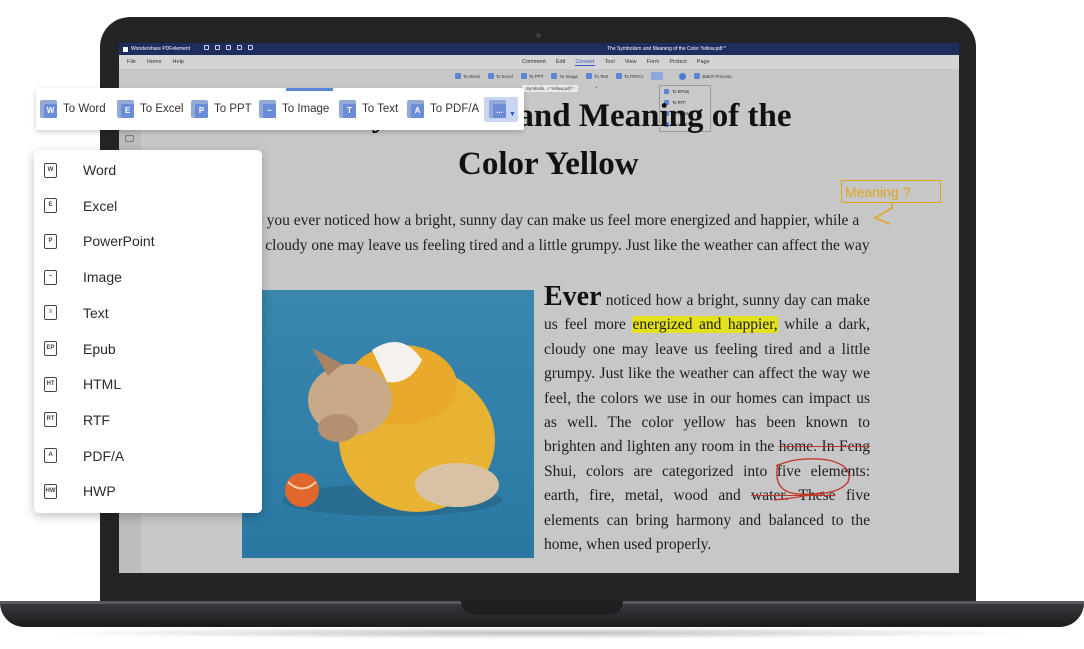  What do you see at coordinates (534, 62) in the screenshot?
I see `menu-comment: Comment` at bounding box center [534, 62].